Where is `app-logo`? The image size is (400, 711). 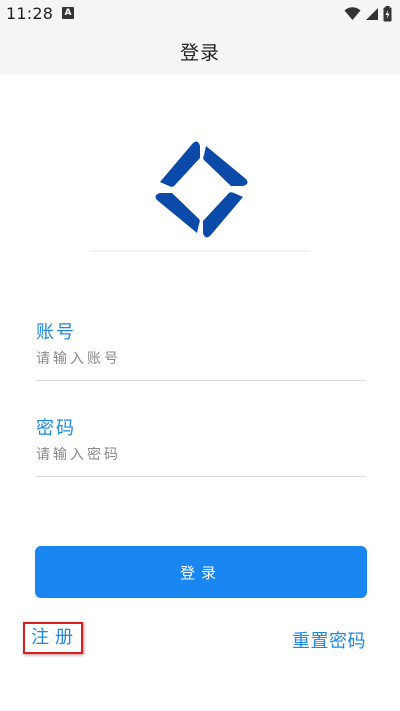
app-logo is located at coordinates (201, 189).